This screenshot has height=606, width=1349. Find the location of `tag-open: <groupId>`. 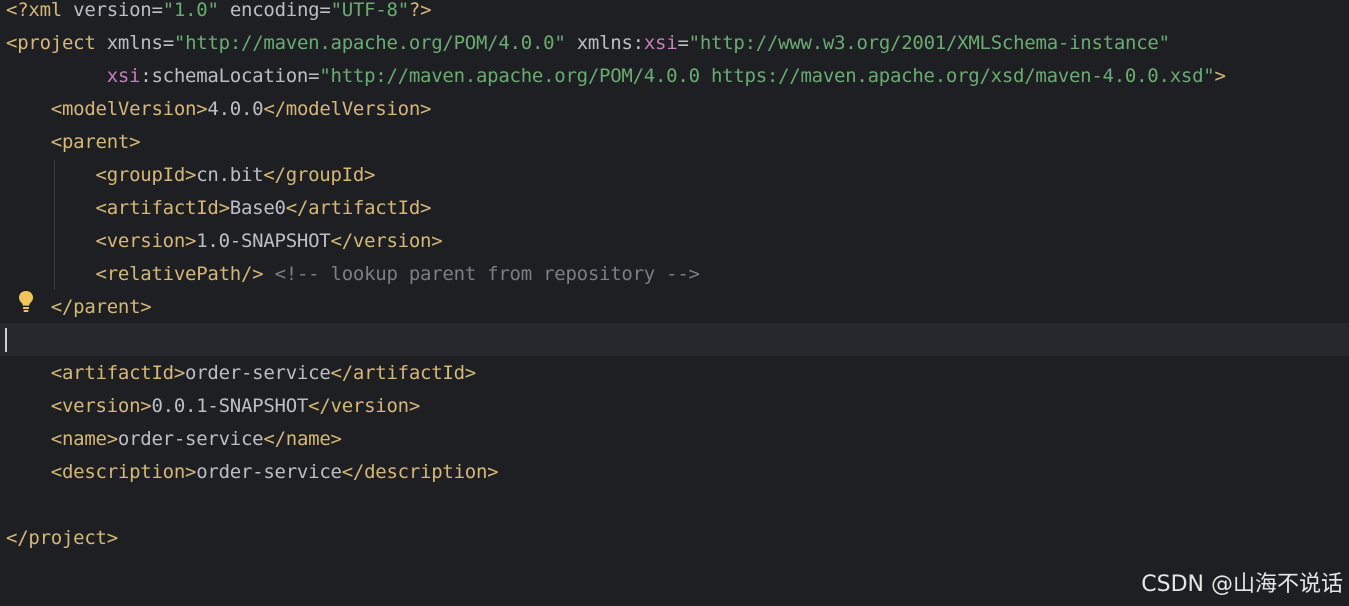

tag-open: <groupId> is located at coordinates (146, 175).